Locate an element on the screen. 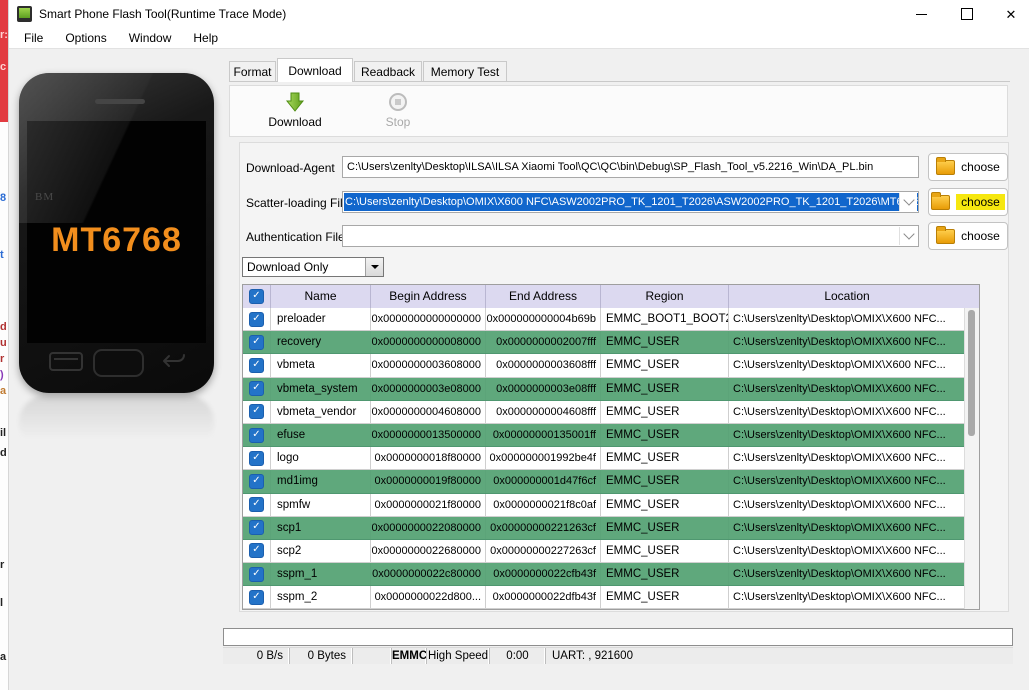 Image resolution: width=1029 pixels, height=690 pixels. background-window-fragment: a is located at coordinates (3, 391).